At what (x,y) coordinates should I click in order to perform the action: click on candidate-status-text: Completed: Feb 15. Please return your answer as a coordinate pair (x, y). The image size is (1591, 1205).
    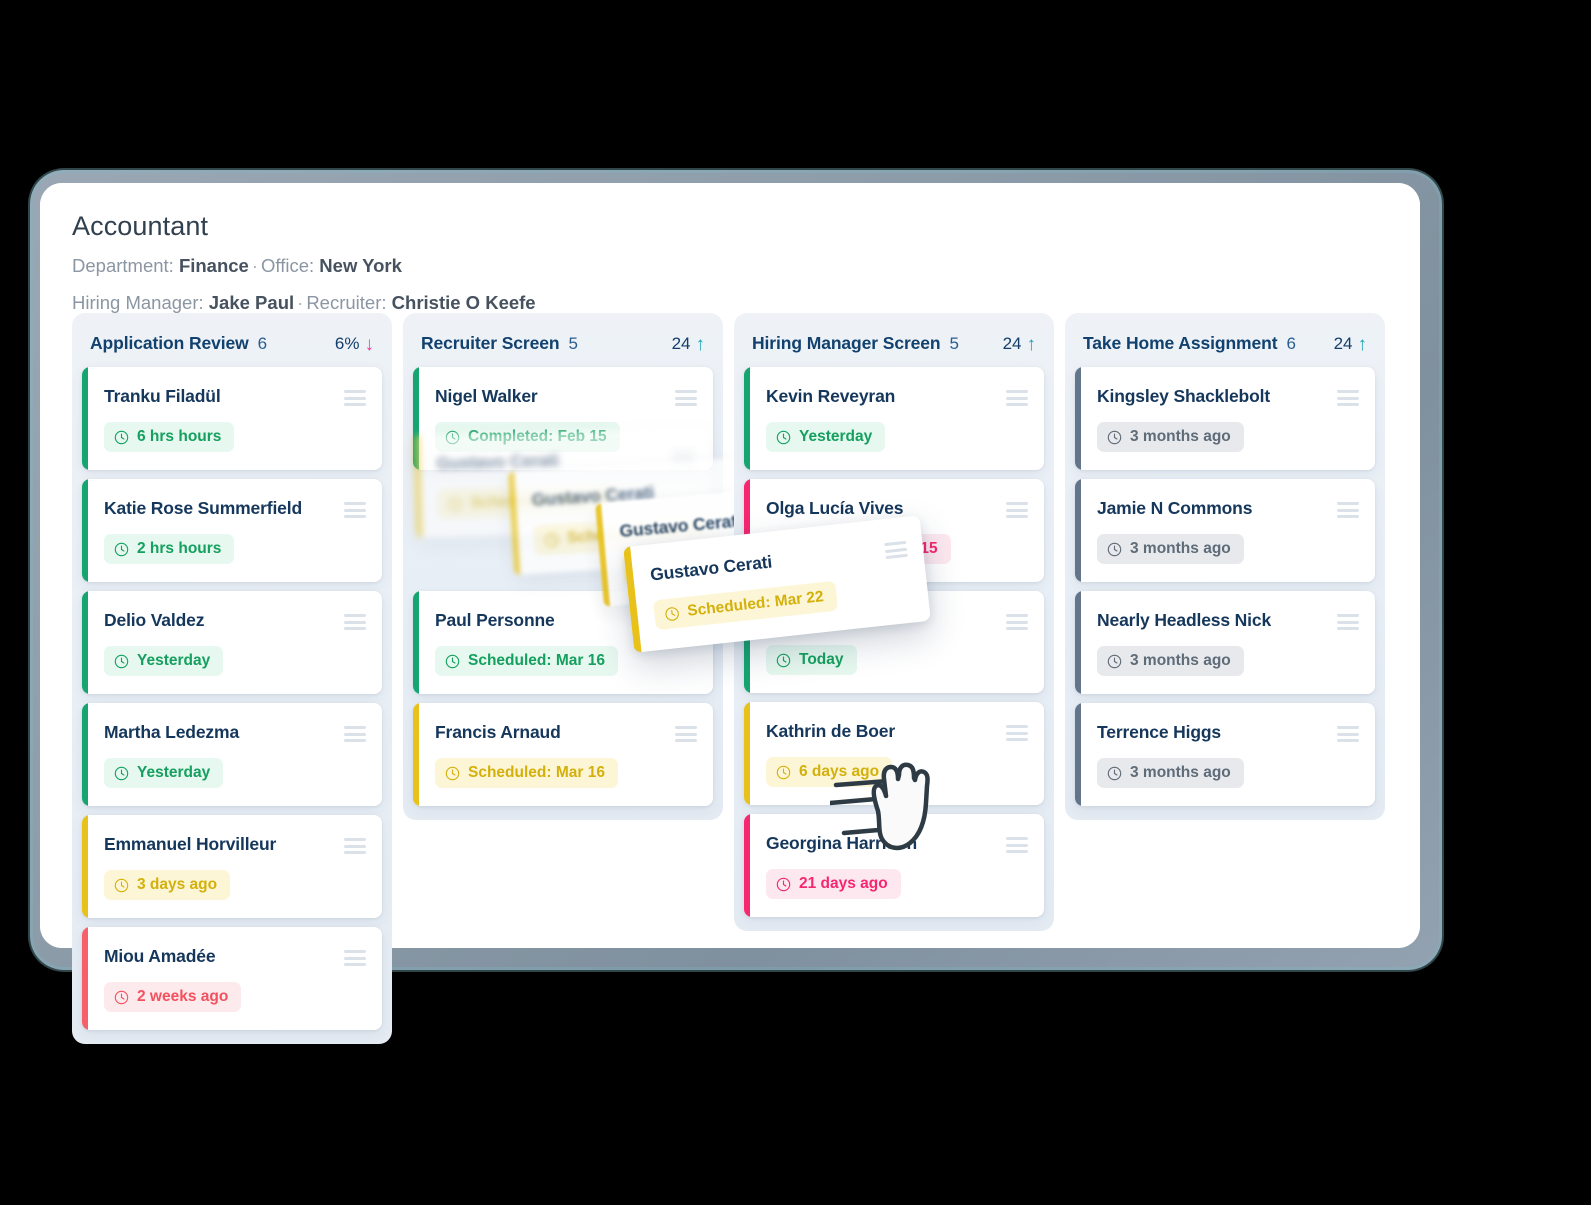
    Looking at the image, I should click on (537, 436).